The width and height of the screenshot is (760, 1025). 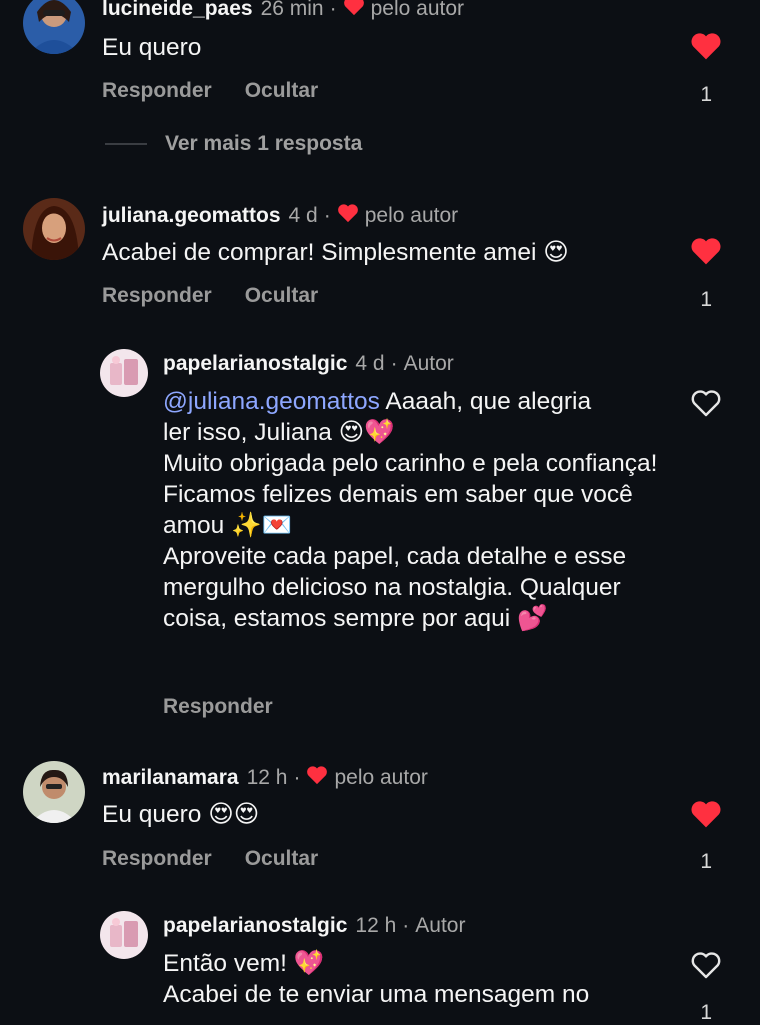 What do you see at coordinates (376, 994) in the screenshot?
I see `reply-line: Acabei de te enviar uma mensagem no` at bounding box center [376, 994].